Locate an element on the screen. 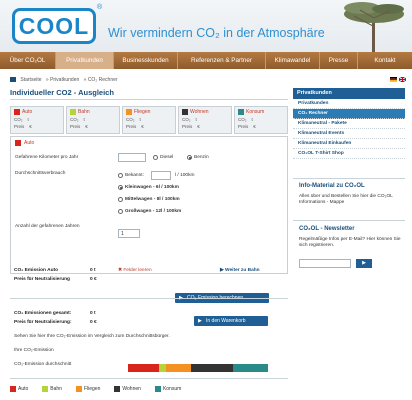 The image size is (412, 400). category-konsum: Konsum CO₂ t Preis € is located at coordinates (261, 120).